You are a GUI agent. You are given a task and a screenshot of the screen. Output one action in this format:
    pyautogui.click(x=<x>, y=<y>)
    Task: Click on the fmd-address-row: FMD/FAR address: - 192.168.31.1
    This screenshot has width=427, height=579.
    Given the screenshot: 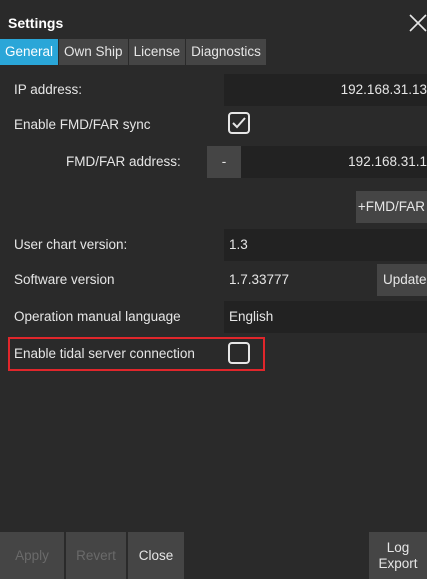 What is the action you would take?
    pyautogui.click(x=213, y=162)
    